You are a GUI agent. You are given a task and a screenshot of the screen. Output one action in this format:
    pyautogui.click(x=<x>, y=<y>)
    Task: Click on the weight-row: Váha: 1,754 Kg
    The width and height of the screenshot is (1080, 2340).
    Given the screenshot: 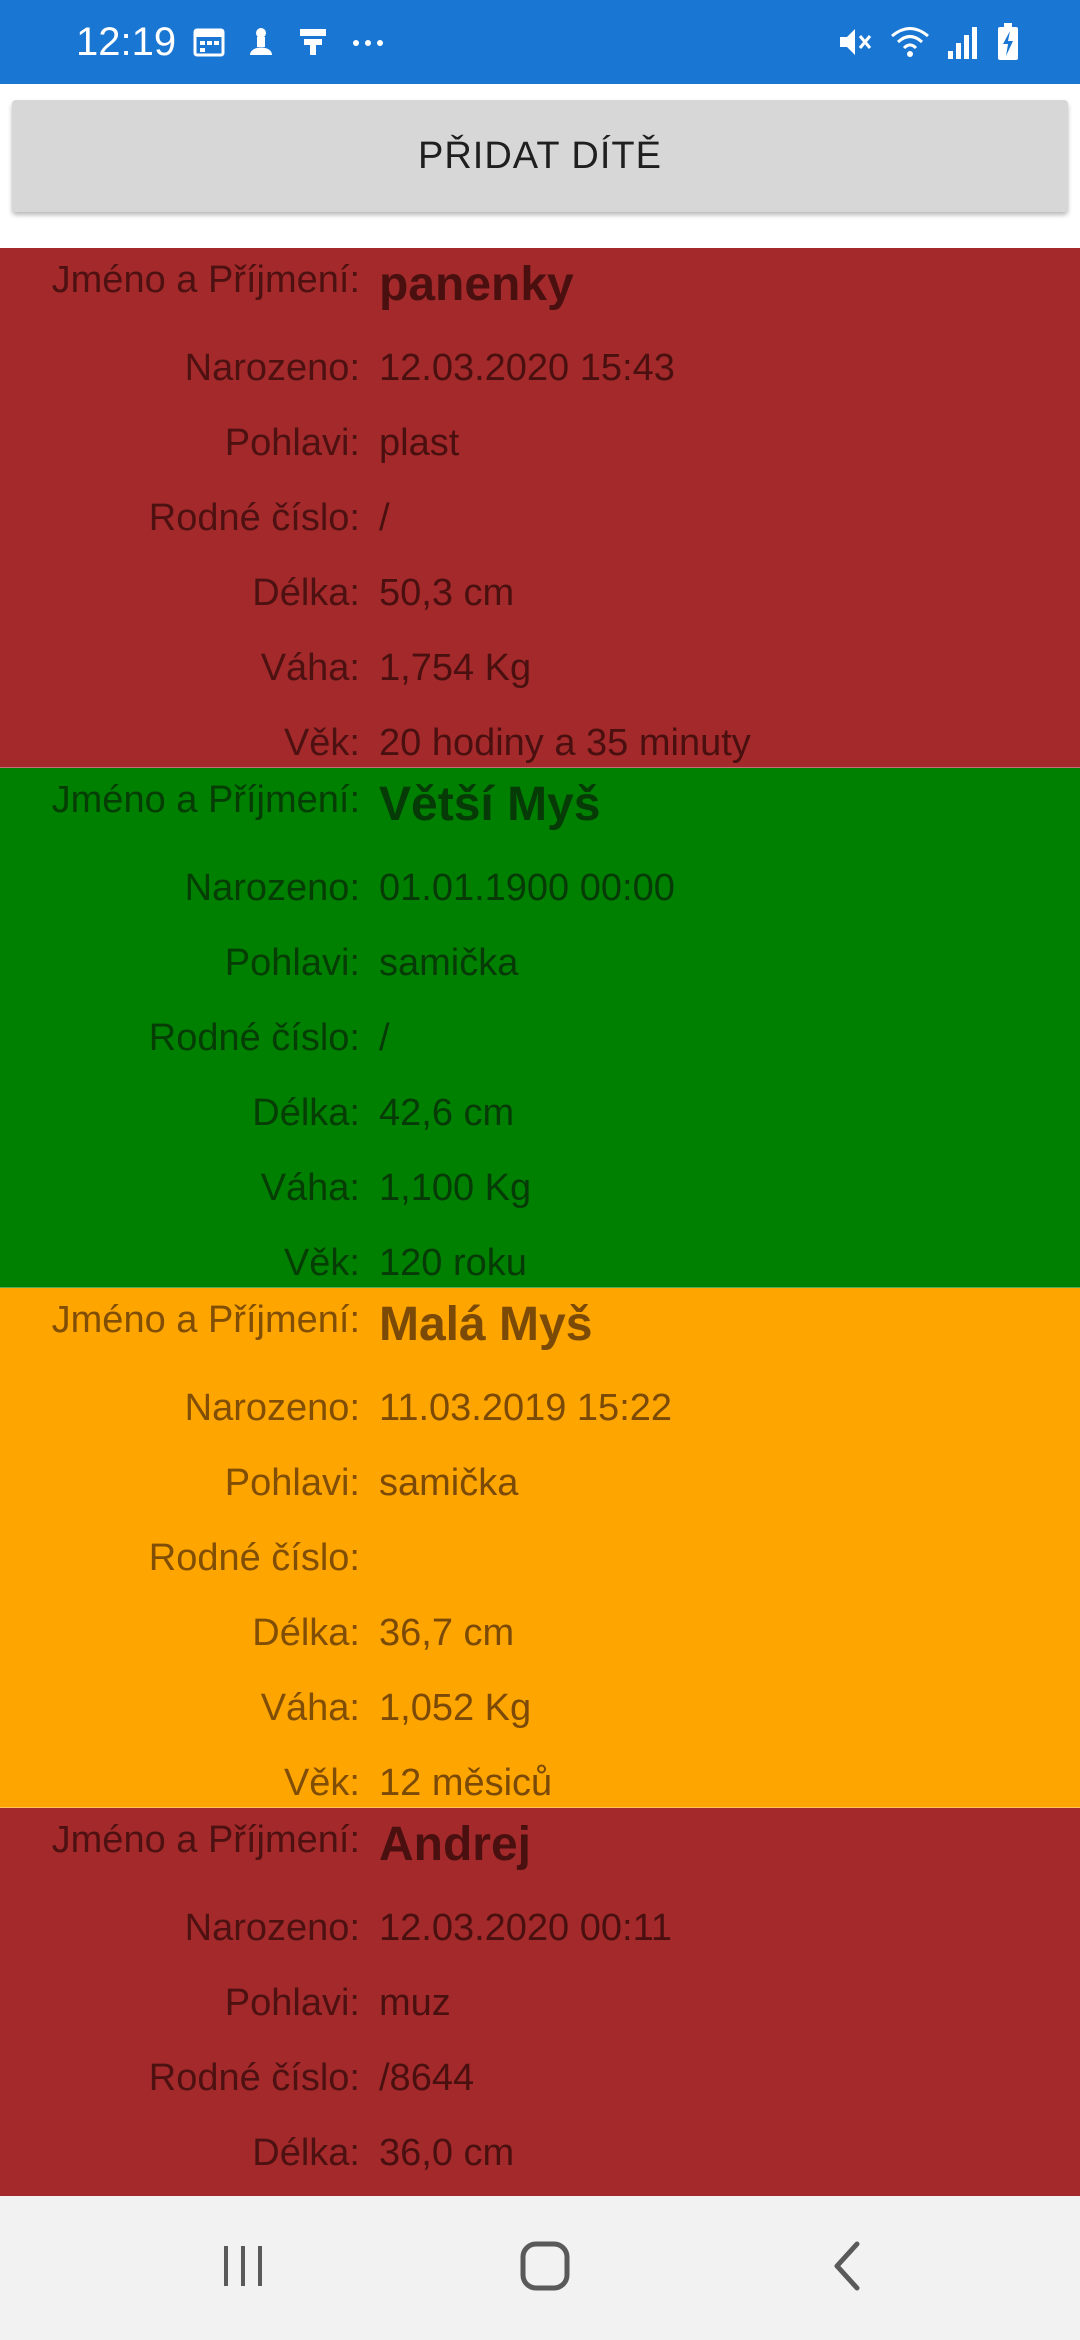 What is the action you would take?
    pyautogui.click(x=540, y=669)
    